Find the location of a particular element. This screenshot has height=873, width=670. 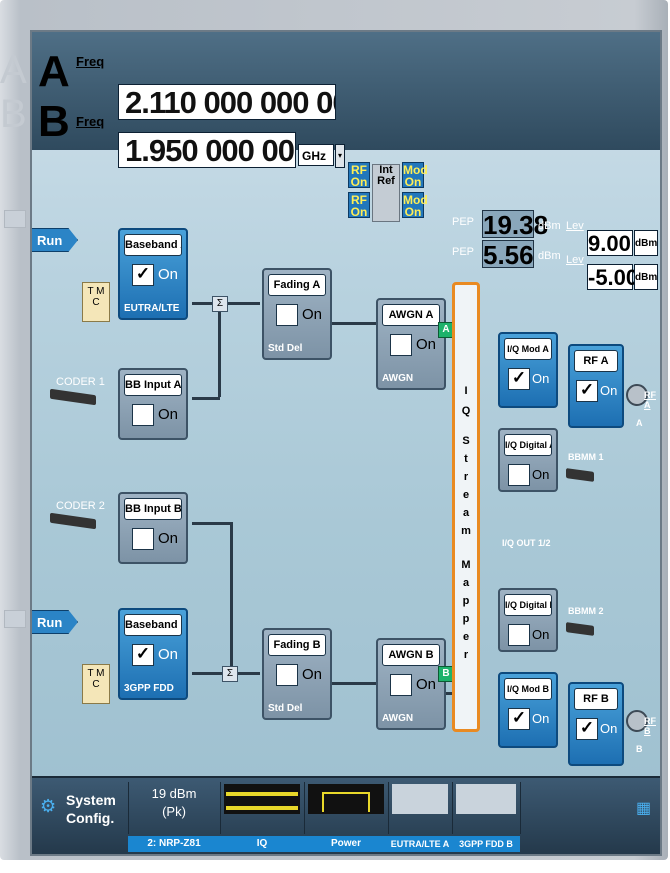

freq-unit-select: GHz is located at coordinates (316, 155).